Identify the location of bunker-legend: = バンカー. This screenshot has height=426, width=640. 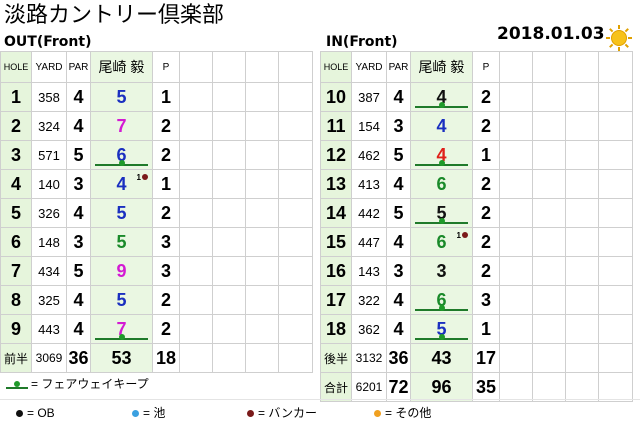
(282, 413).